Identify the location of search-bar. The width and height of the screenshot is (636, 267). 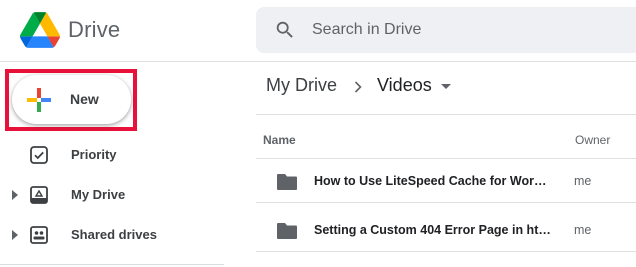
(446, 30).